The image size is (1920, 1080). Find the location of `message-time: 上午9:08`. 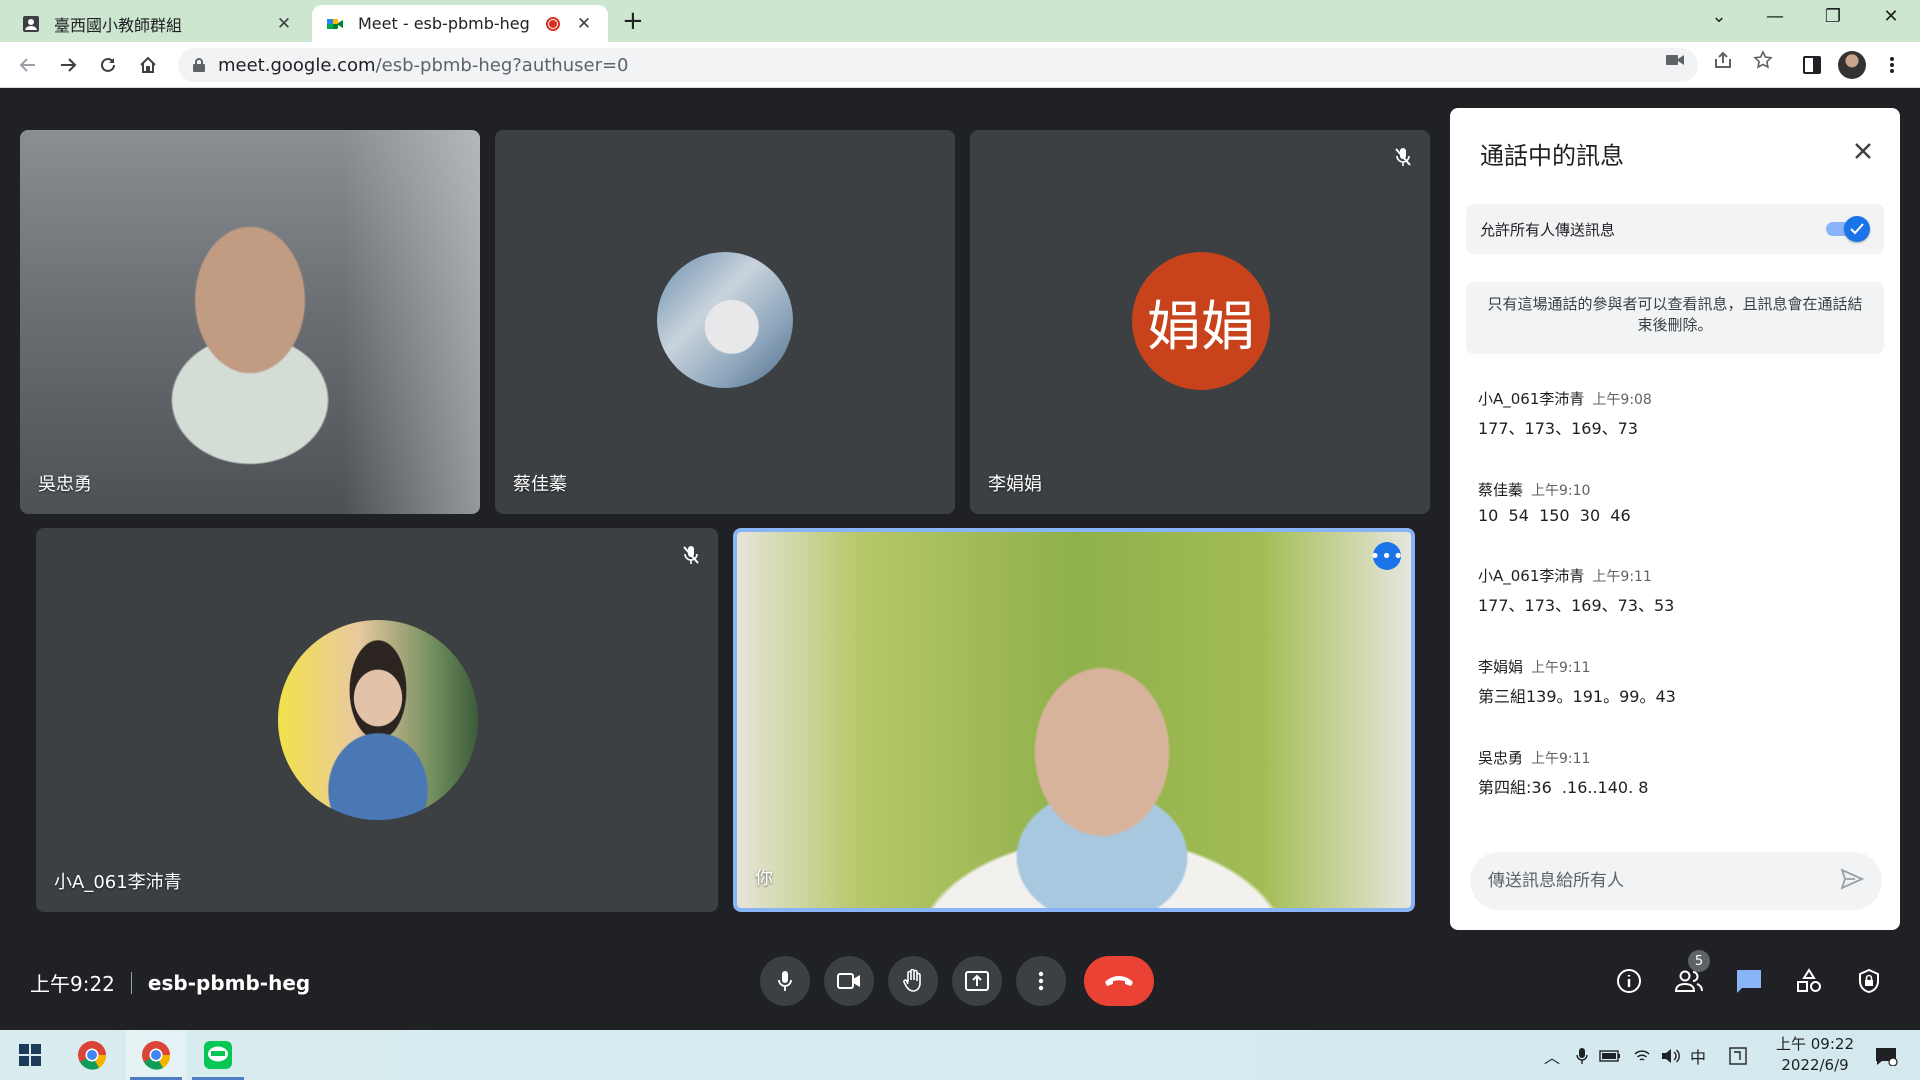

message-time: 上午9:08 is located at coordinates (1622, 400).